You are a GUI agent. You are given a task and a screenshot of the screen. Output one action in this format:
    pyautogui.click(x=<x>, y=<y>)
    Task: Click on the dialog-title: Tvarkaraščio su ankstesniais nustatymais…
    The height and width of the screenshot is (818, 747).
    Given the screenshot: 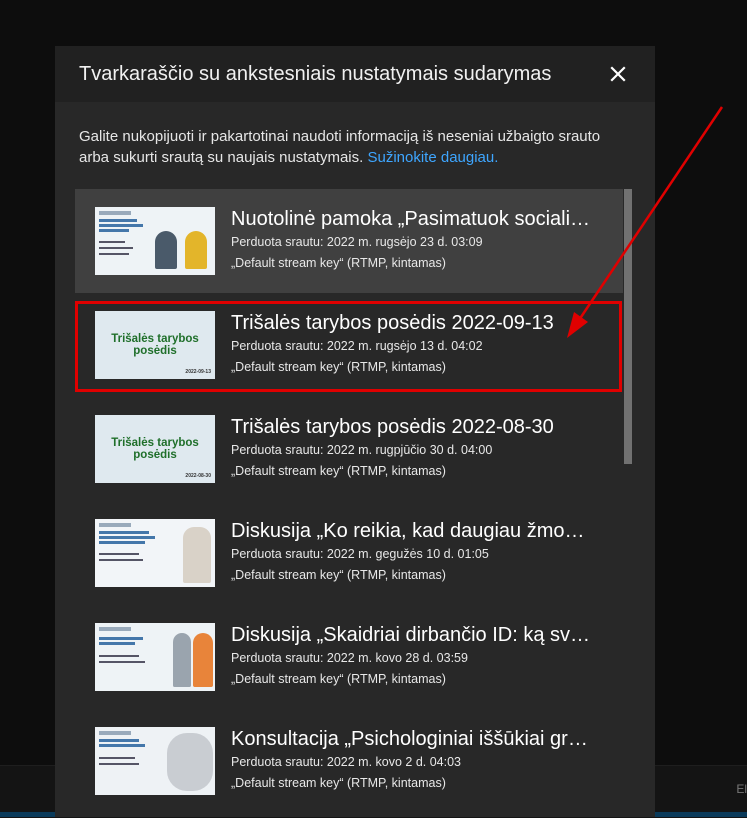 What is the action you would take?
    pyautogui.click(x=315, y=74)
    